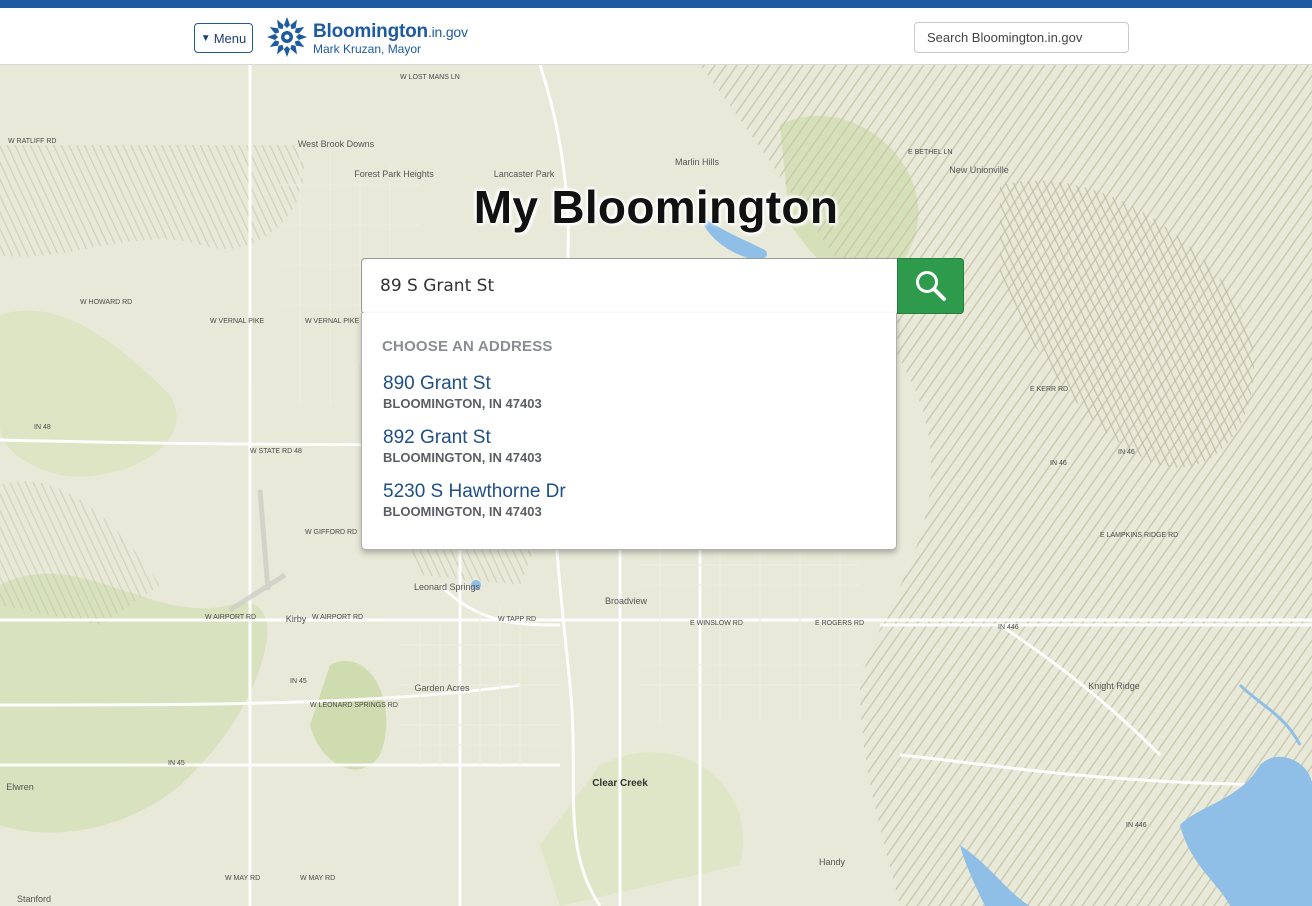  I want to click on map-label: E WINSLOW RD, so click(716, 623).